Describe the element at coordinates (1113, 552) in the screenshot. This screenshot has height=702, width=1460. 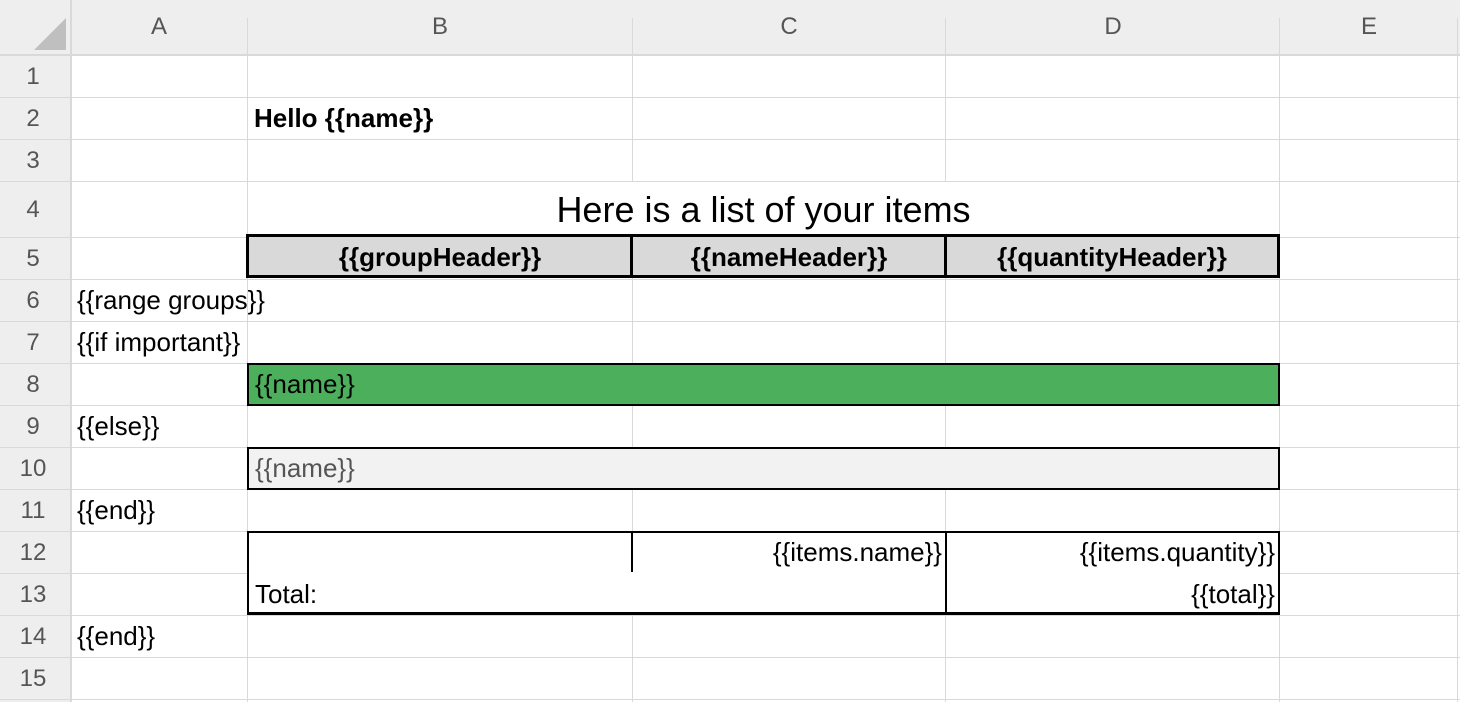
I see `cell-d12-items-quantity: {{items.quantity}}` at that location.